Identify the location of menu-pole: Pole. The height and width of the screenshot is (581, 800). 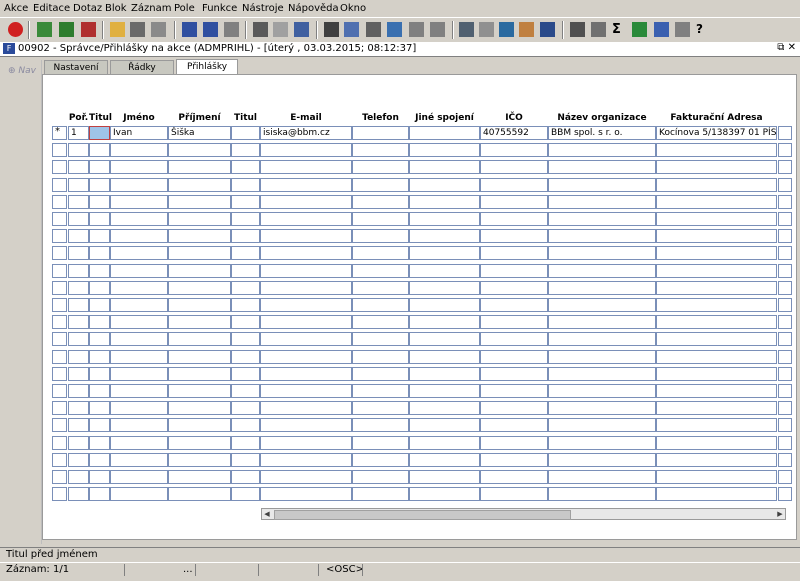
(184, 8).